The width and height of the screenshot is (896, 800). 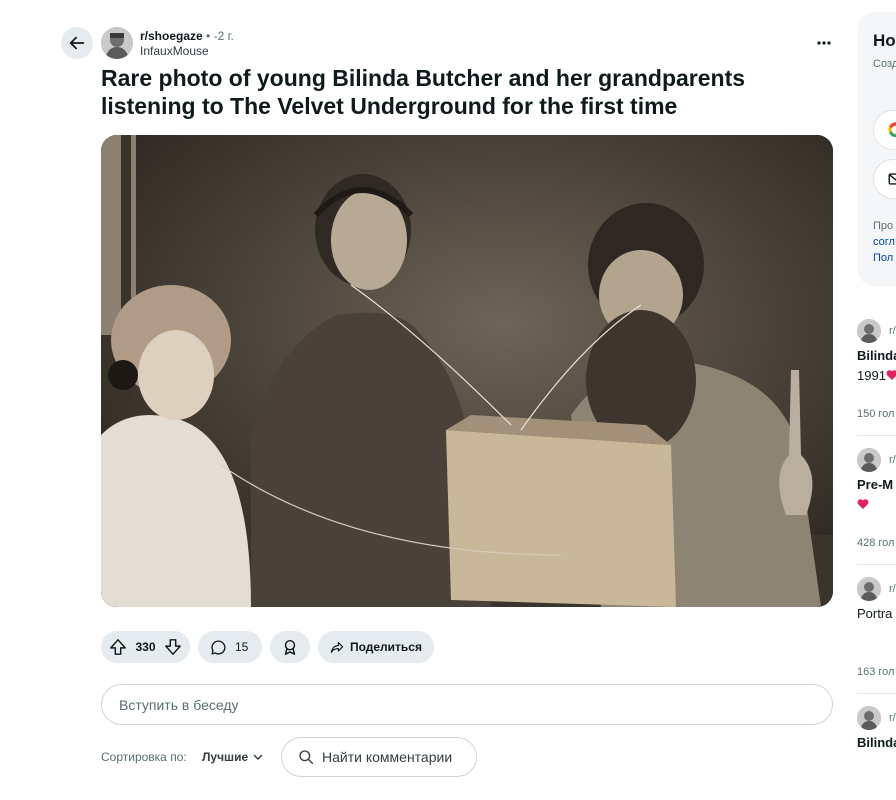 I want to click on vote-control: 330, so click(x=145, y=647).